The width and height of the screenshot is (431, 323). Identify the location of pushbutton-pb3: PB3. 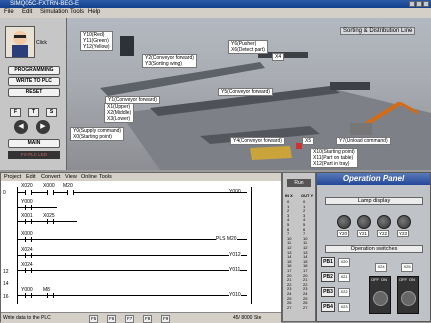
(328, 292).